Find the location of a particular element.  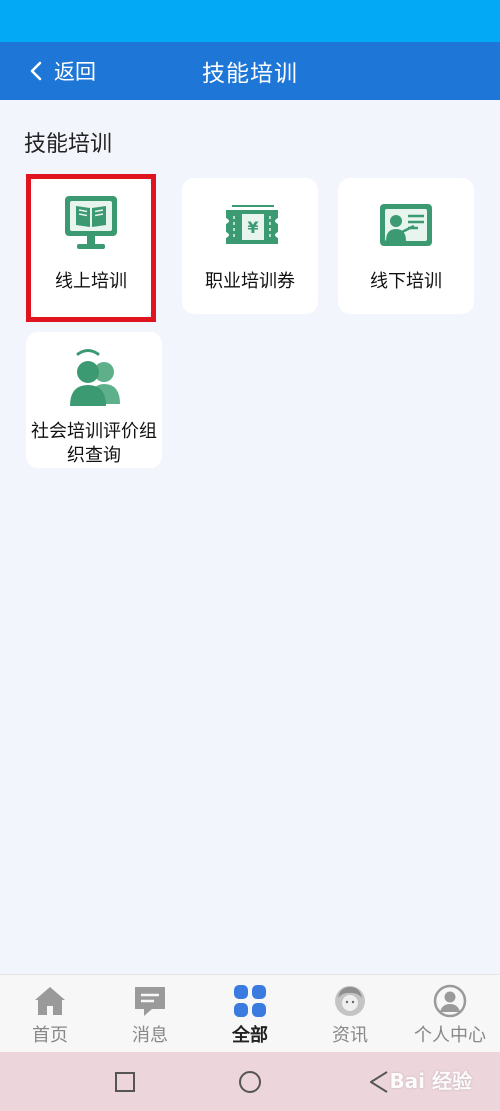

voucher-ticket-icon: ¥ is located at coordinates (252, 224).